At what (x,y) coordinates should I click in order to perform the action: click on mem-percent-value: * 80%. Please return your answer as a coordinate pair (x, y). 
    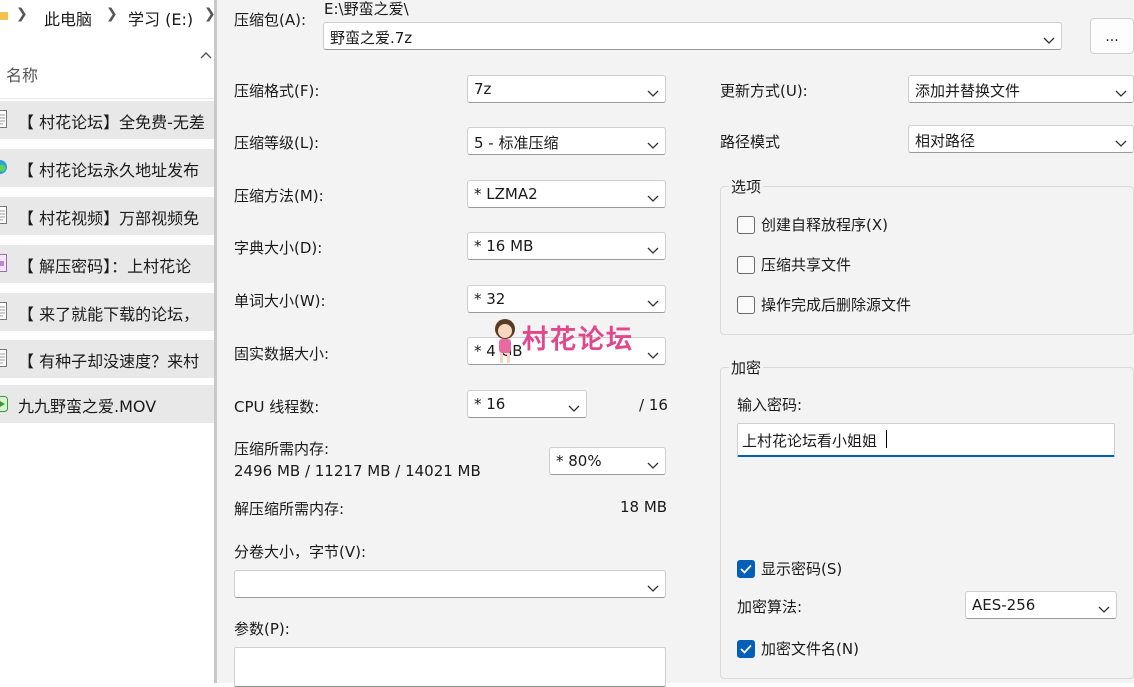
    Looking at the image, I should click on (579, 461).